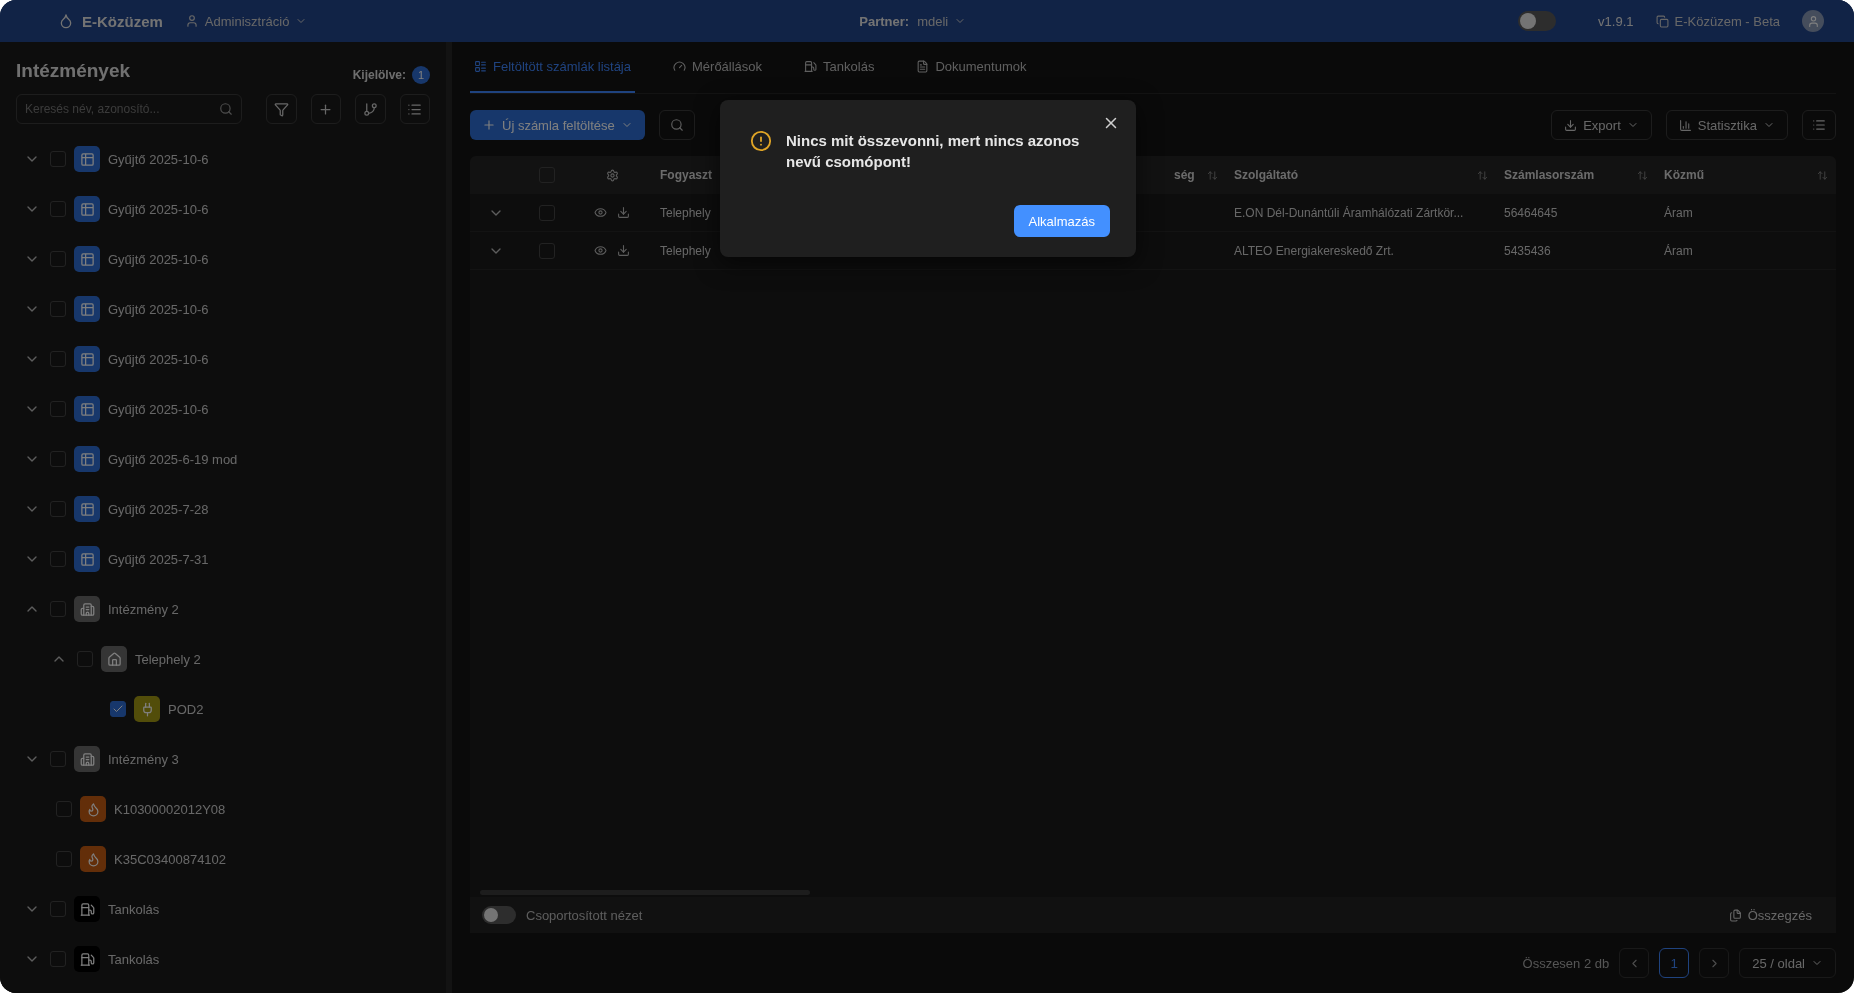  What do you see at coordinates (971, 67) in the screenshot?
I see `tab: Dokumentumok` at bounding box center [971, 67].